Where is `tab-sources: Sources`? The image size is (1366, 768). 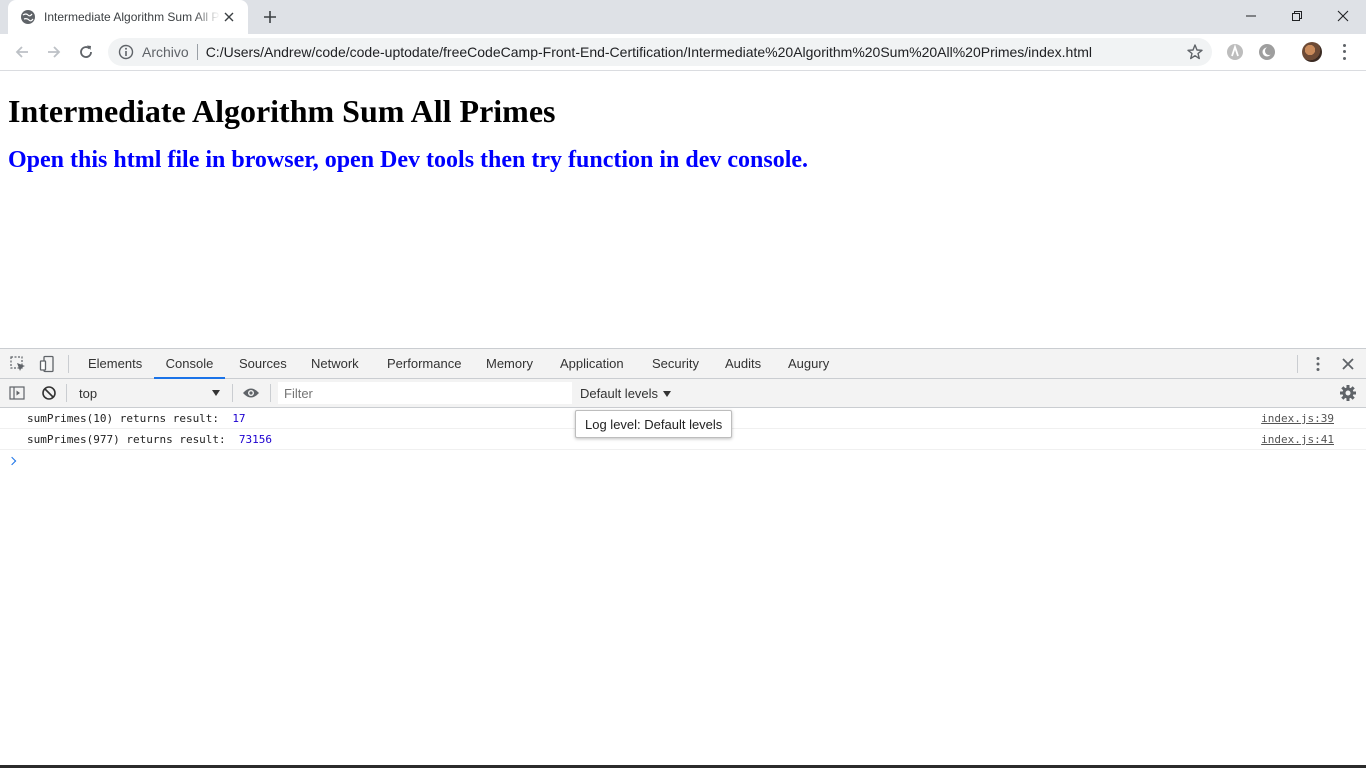
tab-sources: Sources is located at coordinates (263, 364).